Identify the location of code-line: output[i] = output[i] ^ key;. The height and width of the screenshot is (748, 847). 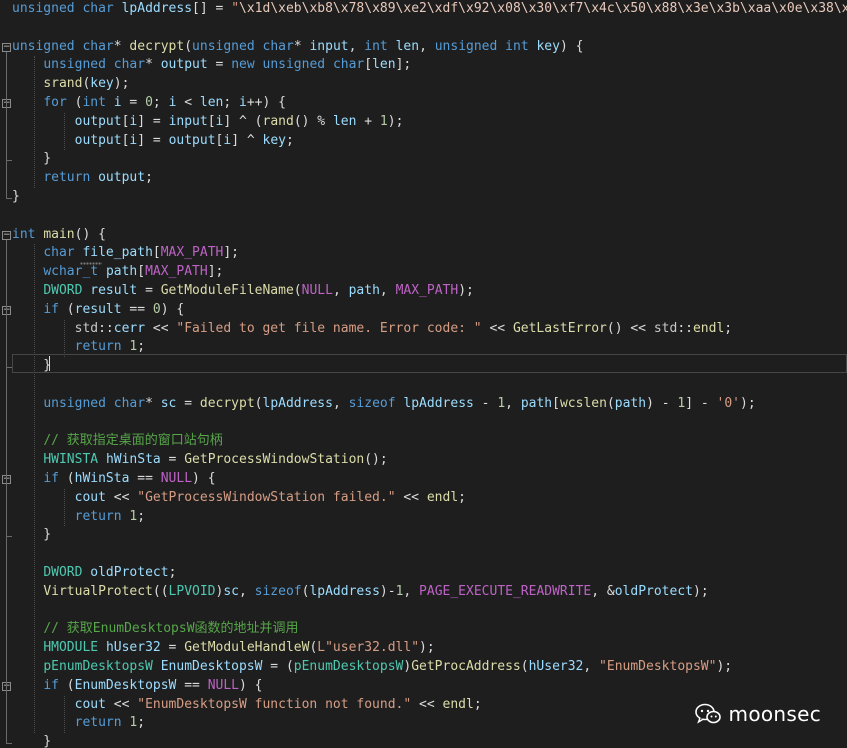
(153, 141).